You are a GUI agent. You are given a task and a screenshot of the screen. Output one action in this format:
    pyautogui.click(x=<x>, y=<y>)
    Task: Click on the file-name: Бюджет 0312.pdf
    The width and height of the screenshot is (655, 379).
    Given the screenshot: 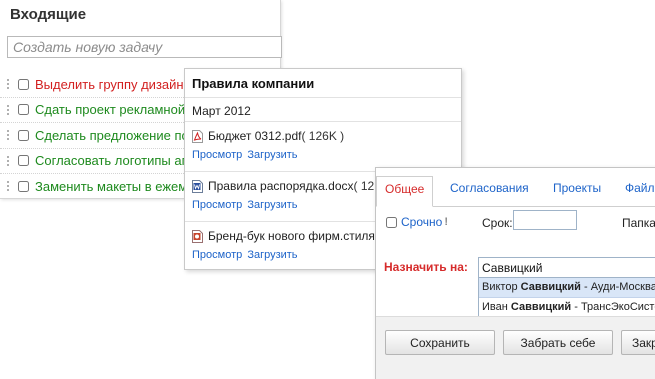 What is the action you would take?
    pyautogui.click(x=254, y=136)
    